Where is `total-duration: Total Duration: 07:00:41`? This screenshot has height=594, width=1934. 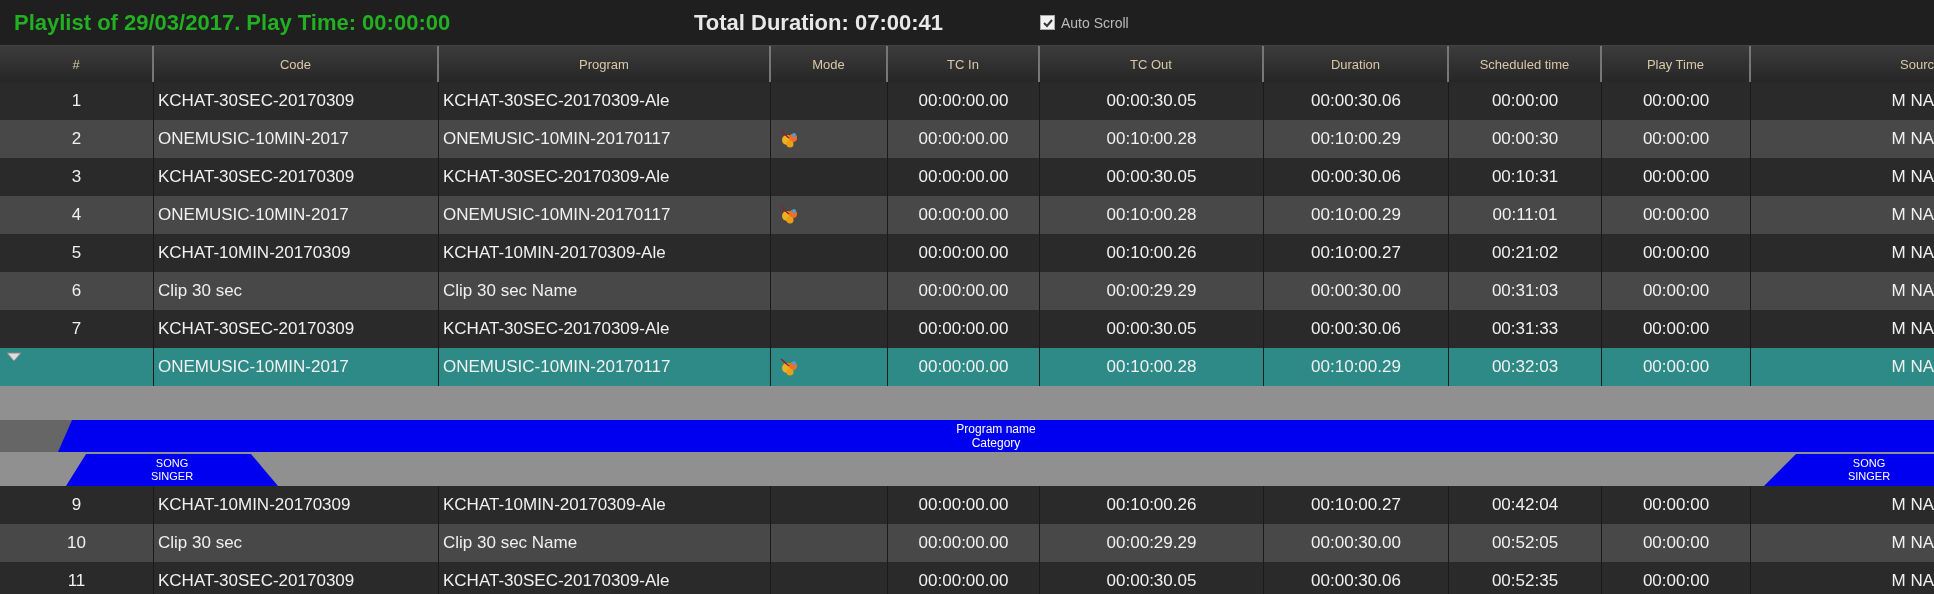
total-duration: Total Duration: 07:00:41 is located at coordinates (819, 22).